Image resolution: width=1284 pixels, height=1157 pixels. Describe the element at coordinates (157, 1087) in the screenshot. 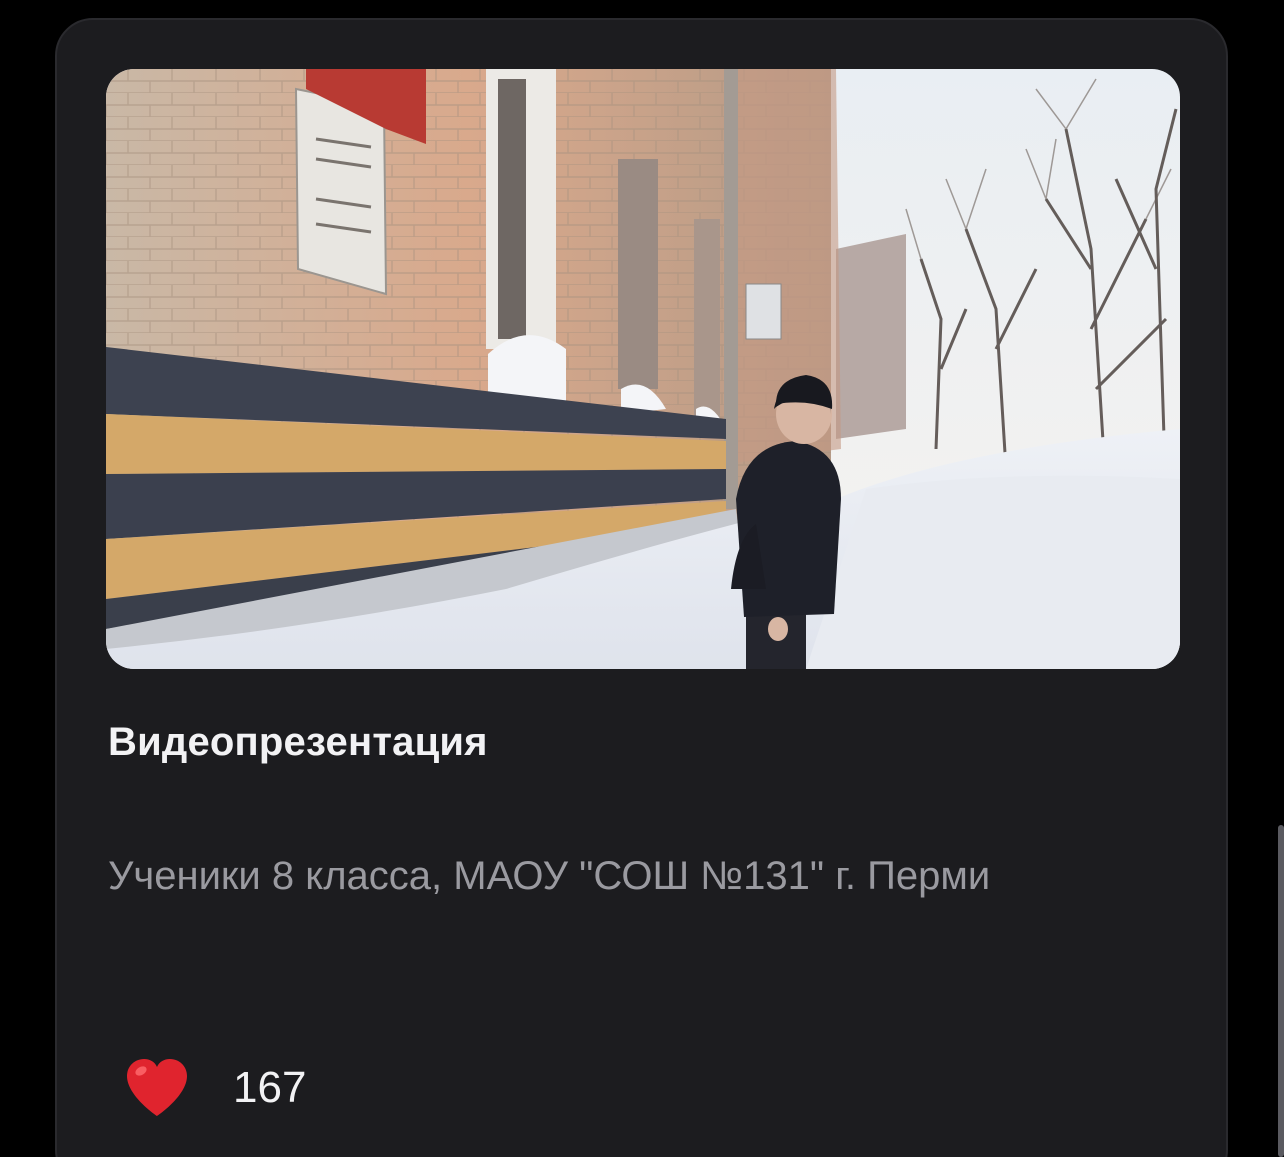

I see `heart-icon` at that location.